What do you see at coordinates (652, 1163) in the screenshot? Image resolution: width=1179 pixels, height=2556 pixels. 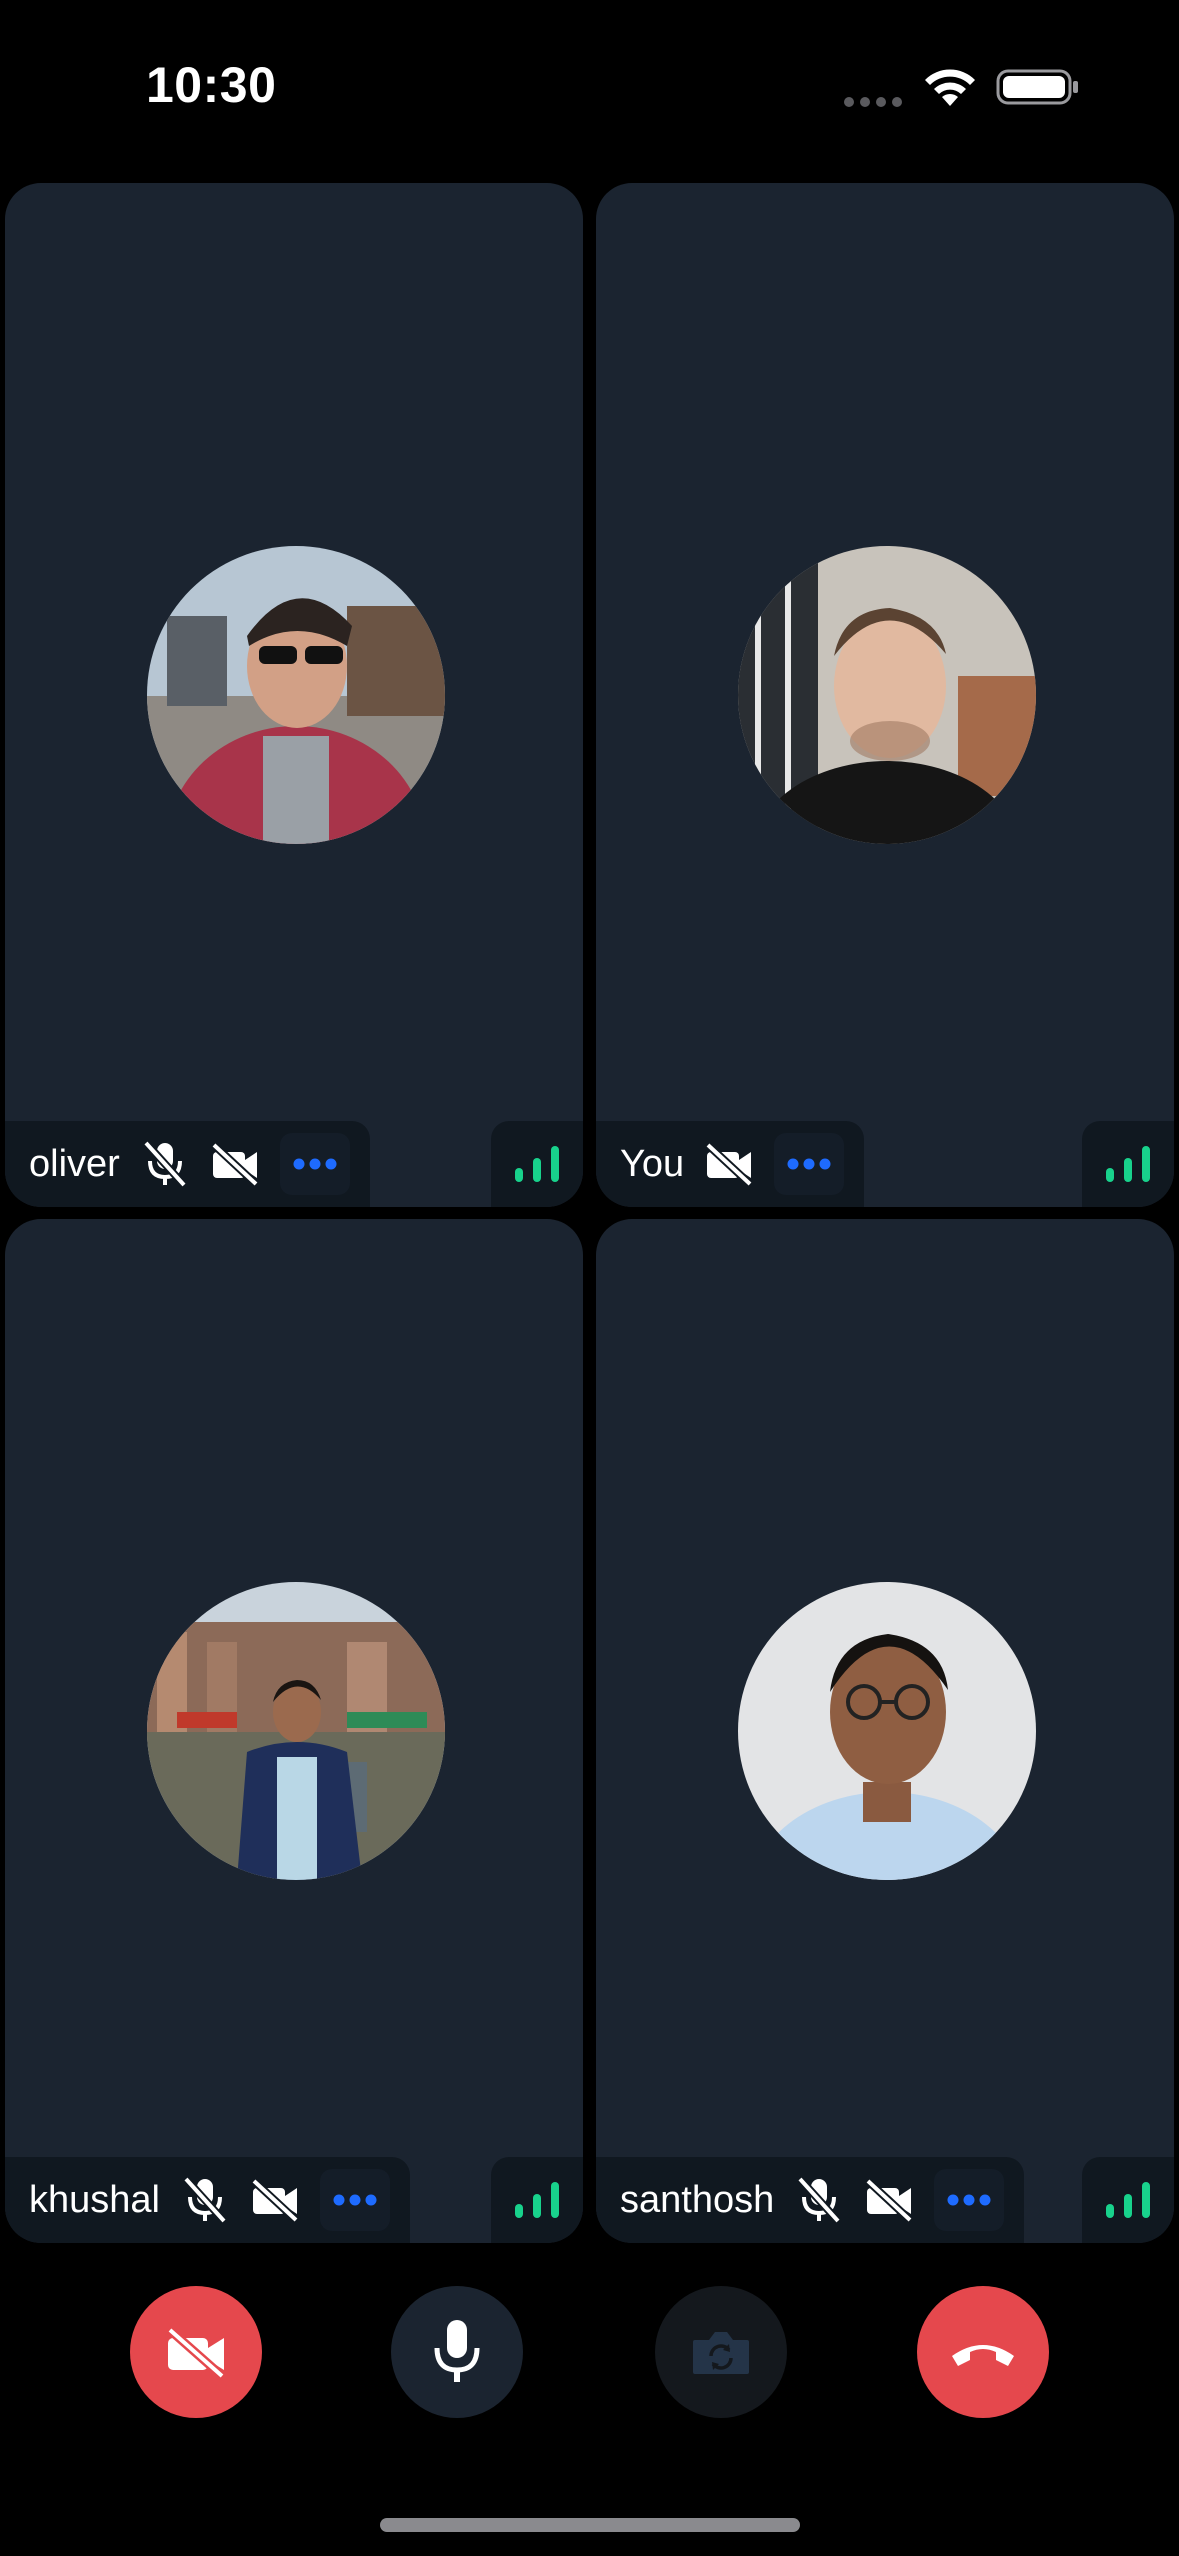 I see `participant-name: You` at bounding box center [652, 1163].